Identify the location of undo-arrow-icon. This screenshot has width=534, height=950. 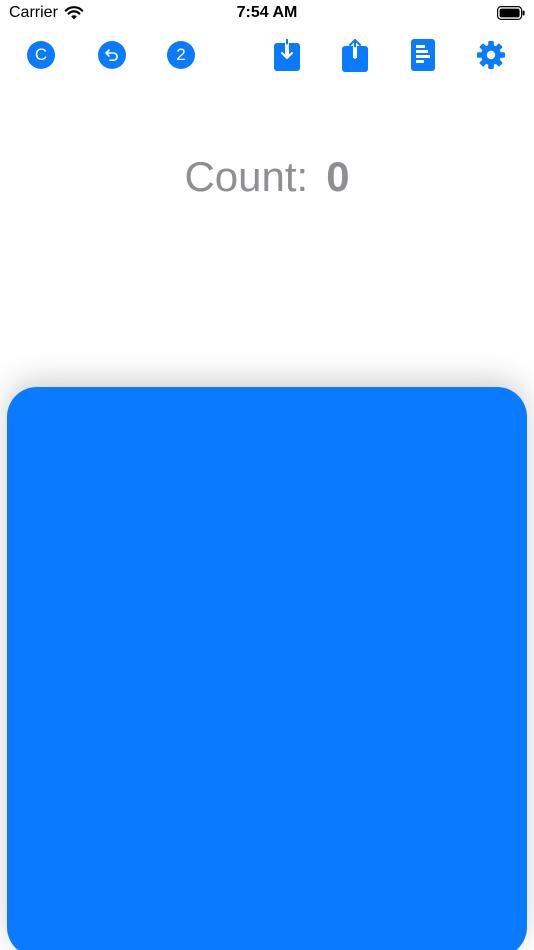
(112, 55).